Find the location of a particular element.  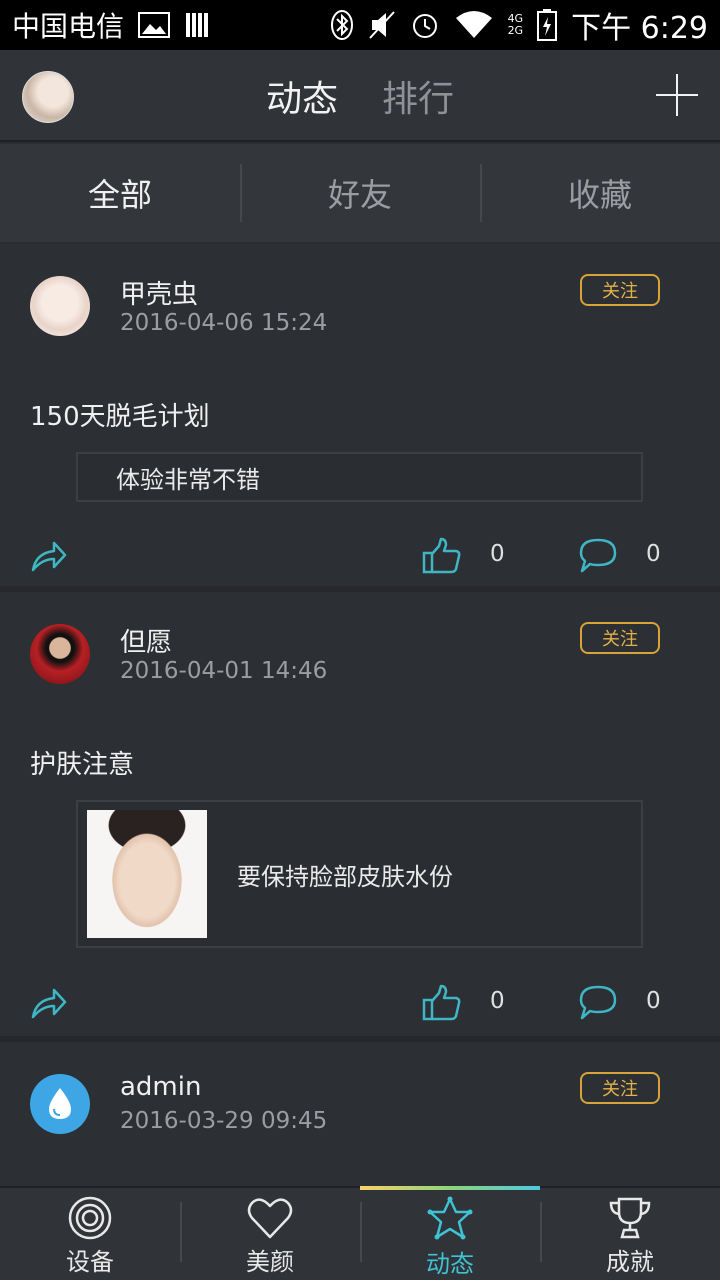

card-text: 要保持脸部皮肤水份 is located at coordinates (345, 876).